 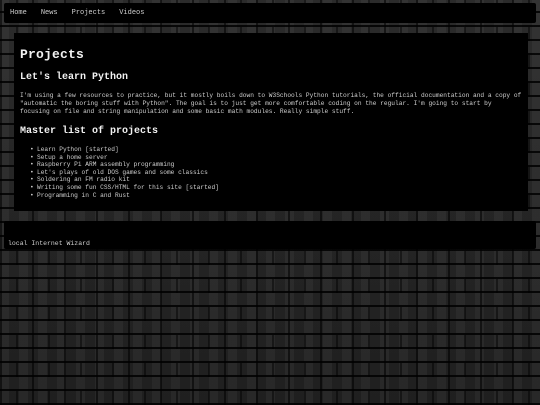 What do you see at coordinates (276, 196) in the screenshot?
I see `list-item: • Programming in C and Rust` at bounding box center [276, 196].